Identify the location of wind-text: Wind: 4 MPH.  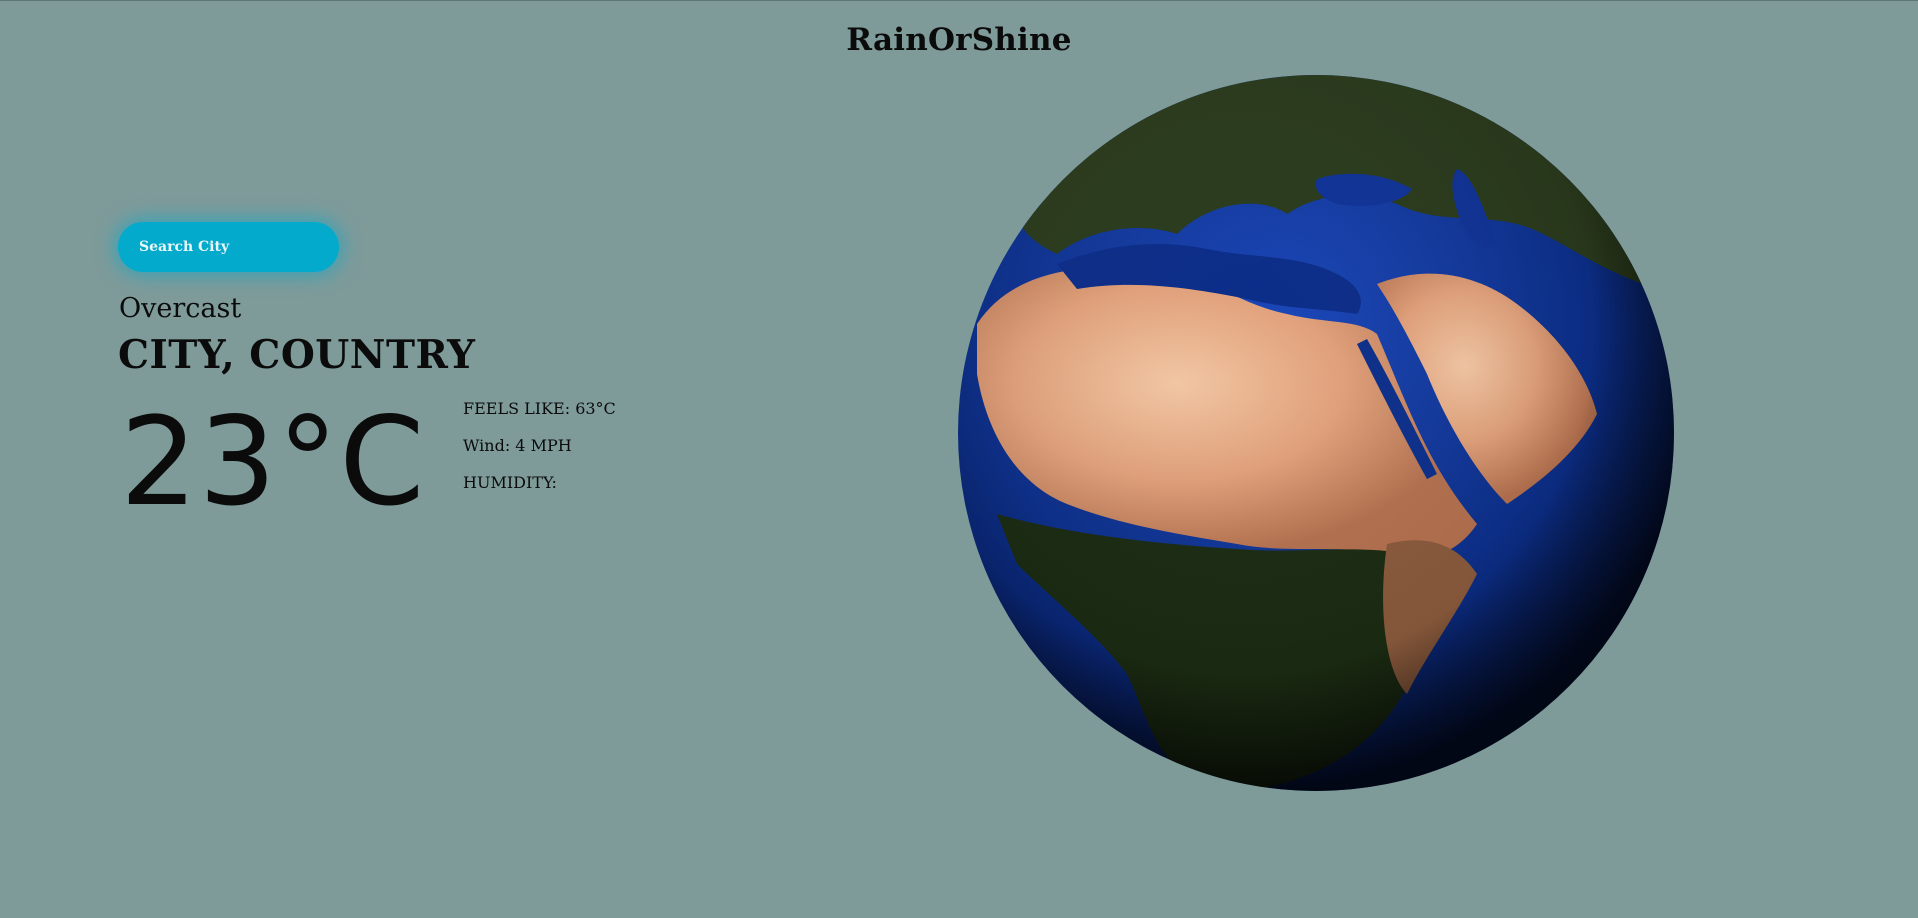
(517, 445).